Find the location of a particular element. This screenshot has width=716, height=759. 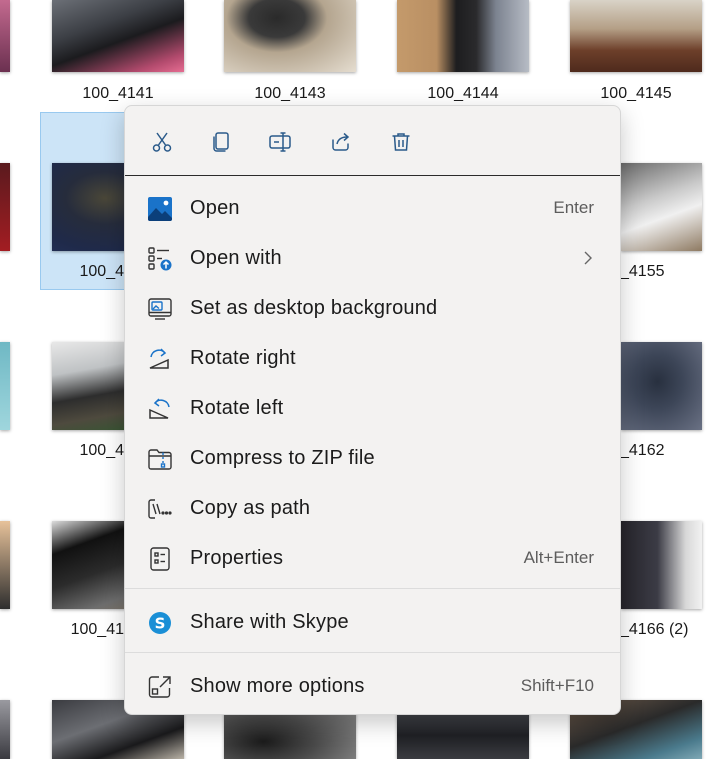

menu-item-set-desktop-background: Set as desktop background is located at coordinates (372, 308).